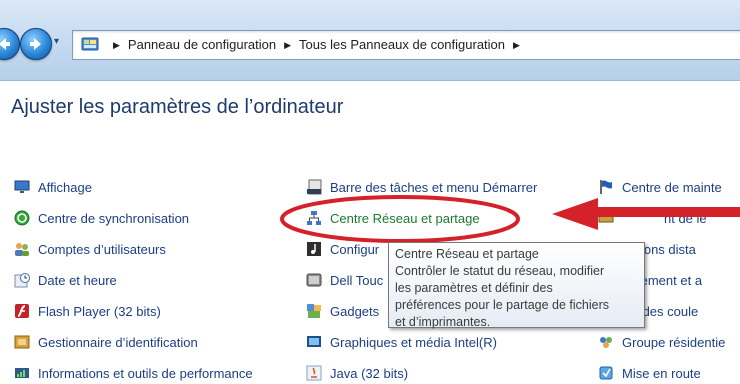  Describe the element at coordinates (674, 342) in the screenshot. I see `item-label: Groupe résidentie` at that location.